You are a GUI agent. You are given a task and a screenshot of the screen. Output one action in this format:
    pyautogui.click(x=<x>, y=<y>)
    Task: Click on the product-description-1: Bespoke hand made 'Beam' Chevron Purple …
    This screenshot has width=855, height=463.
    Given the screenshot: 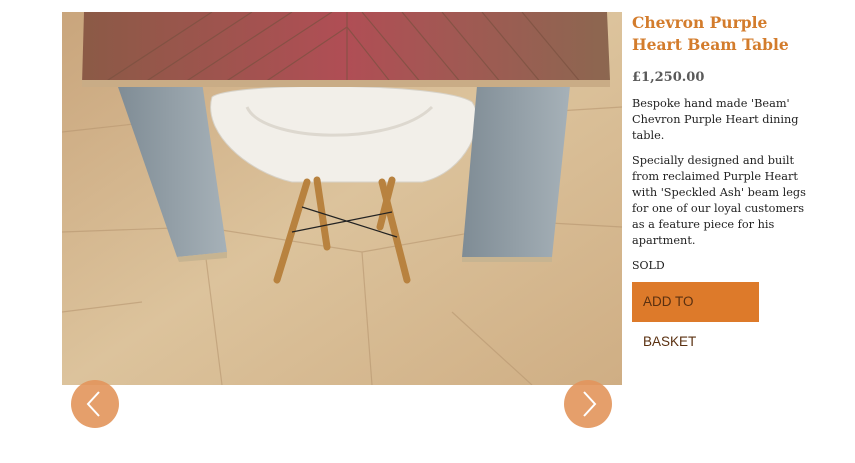 What is the action you would take?
    pyautogui.click(x=715, y=119)
    